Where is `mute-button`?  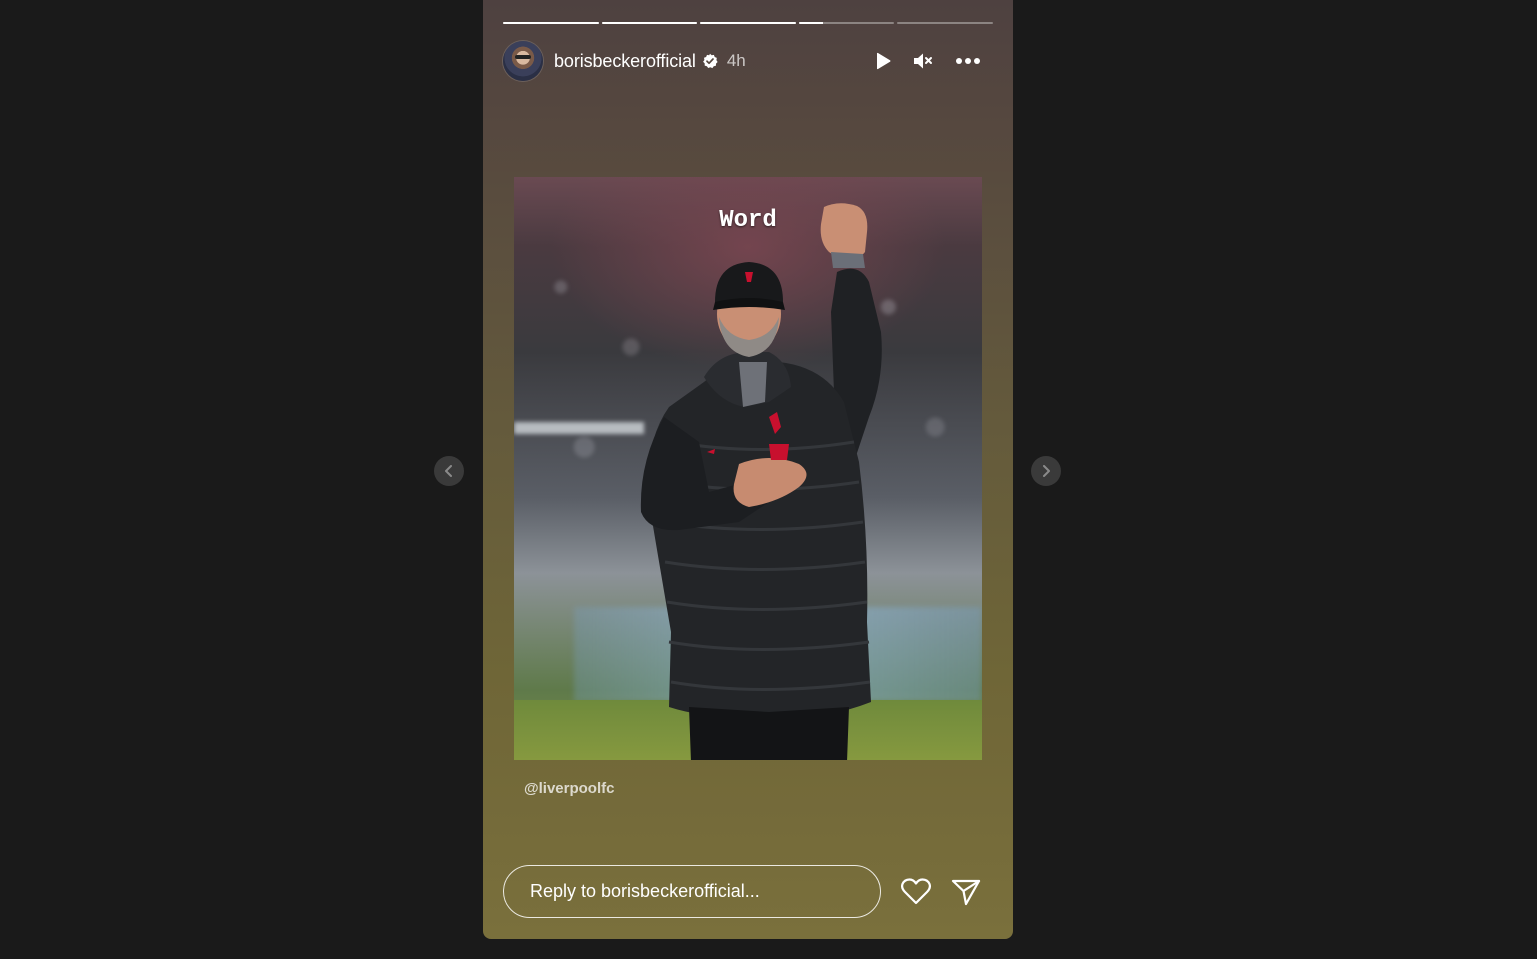
mute-button is located at coordinates (923, 61).